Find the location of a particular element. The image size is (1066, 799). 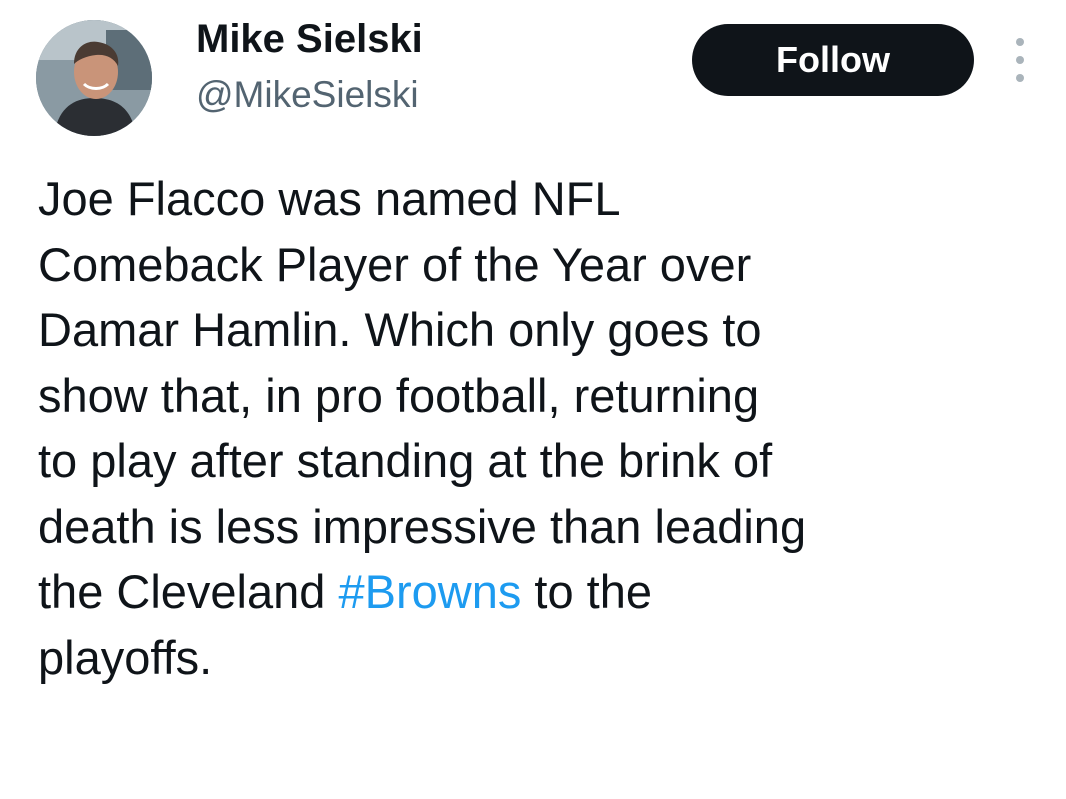

tweet-text-segment: the Cleveland is located at coordinates (188, 591).